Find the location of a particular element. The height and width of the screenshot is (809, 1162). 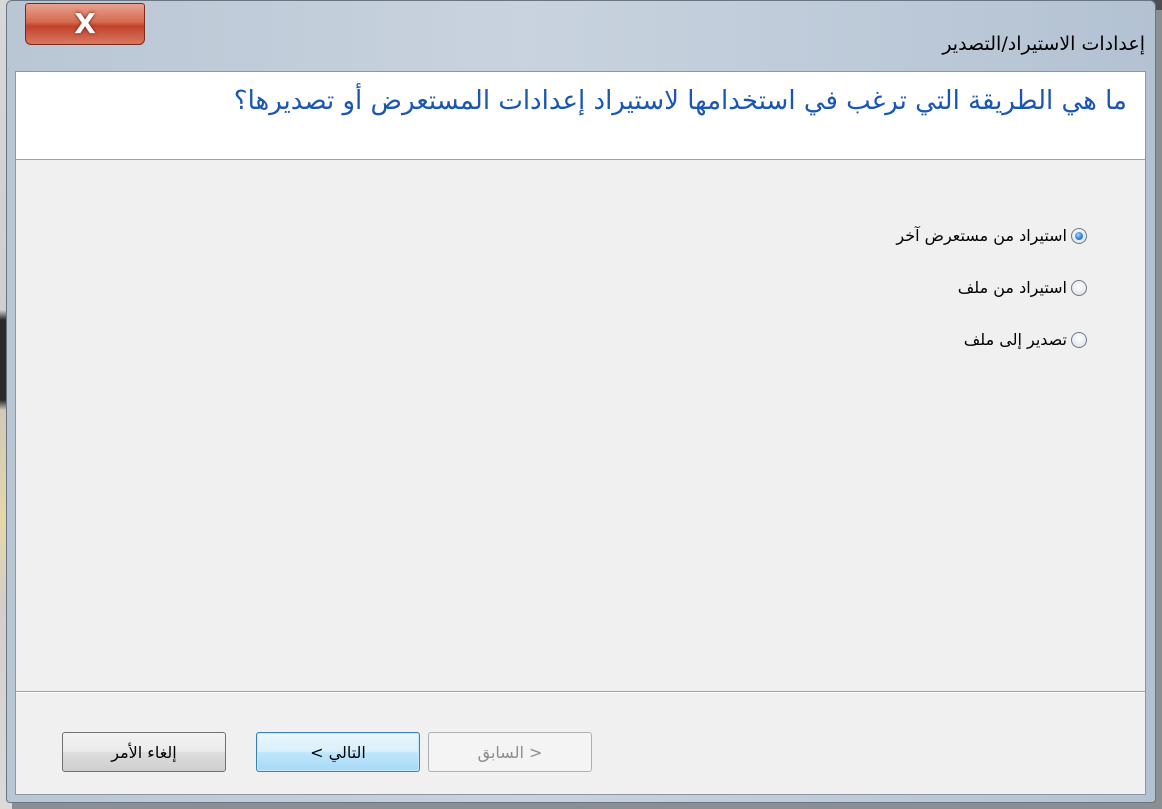

option-import-from-browser: استيراد من مستعرض آخر is located at coordinates (991, 235).